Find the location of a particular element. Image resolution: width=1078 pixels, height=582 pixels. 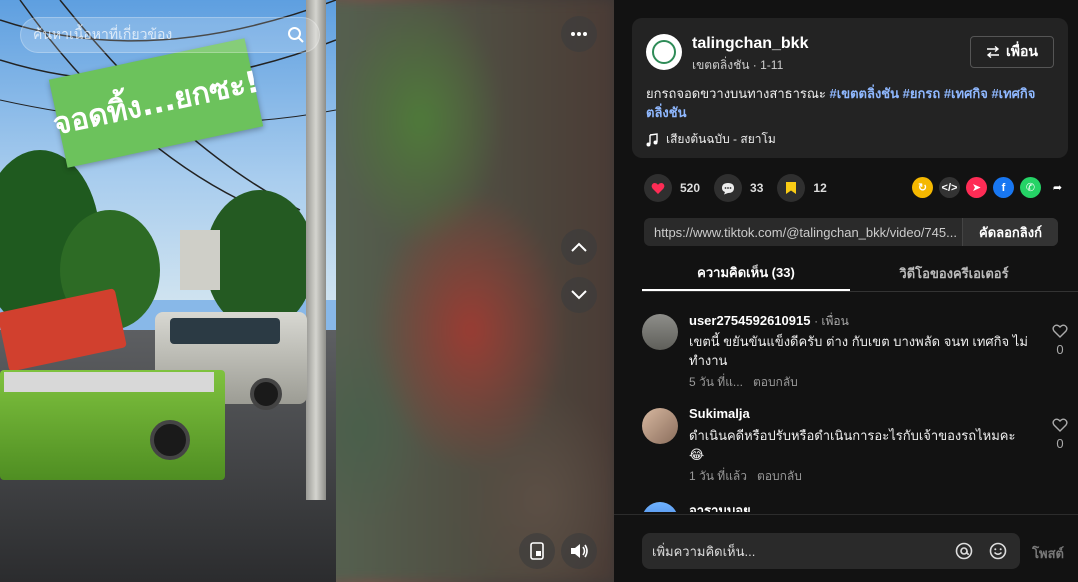

save-button: 12 is located at coordinates (802, 188).